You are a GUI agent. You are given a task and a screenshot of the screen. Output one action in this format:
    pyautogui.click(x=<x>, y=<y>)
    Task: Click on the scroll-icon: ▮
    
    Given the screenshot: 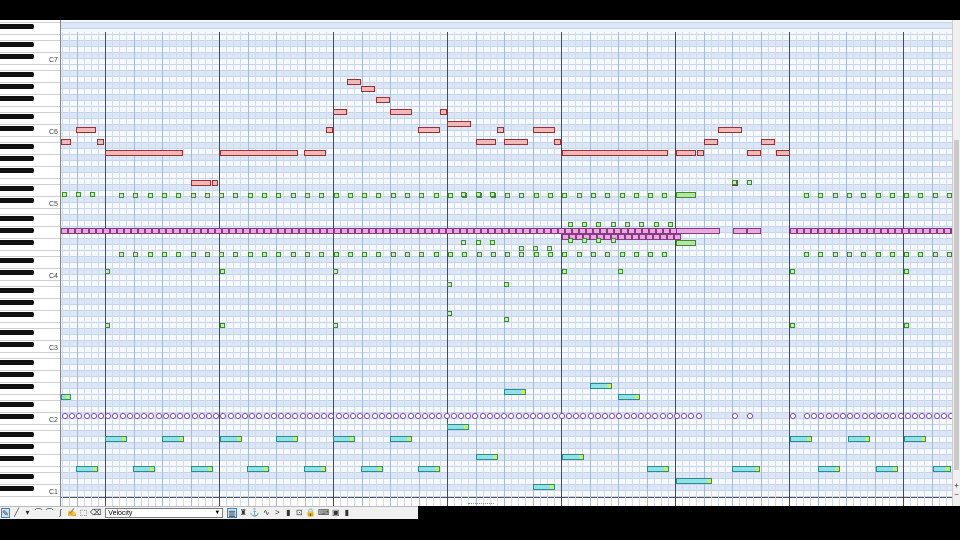 What is the action you would take?
    pyautogui.click(x=346, y=513)
    